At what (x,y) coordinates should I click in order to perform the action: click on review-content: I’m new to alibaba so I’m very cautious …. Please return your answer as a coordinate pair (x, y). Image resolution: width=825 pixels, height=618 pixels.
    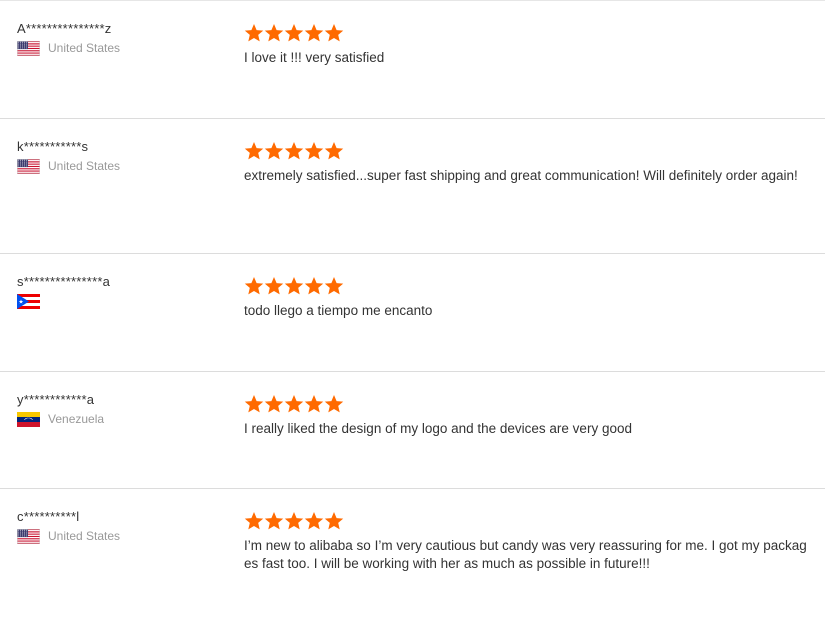
    Looking at the image, I should click on (529, 542).